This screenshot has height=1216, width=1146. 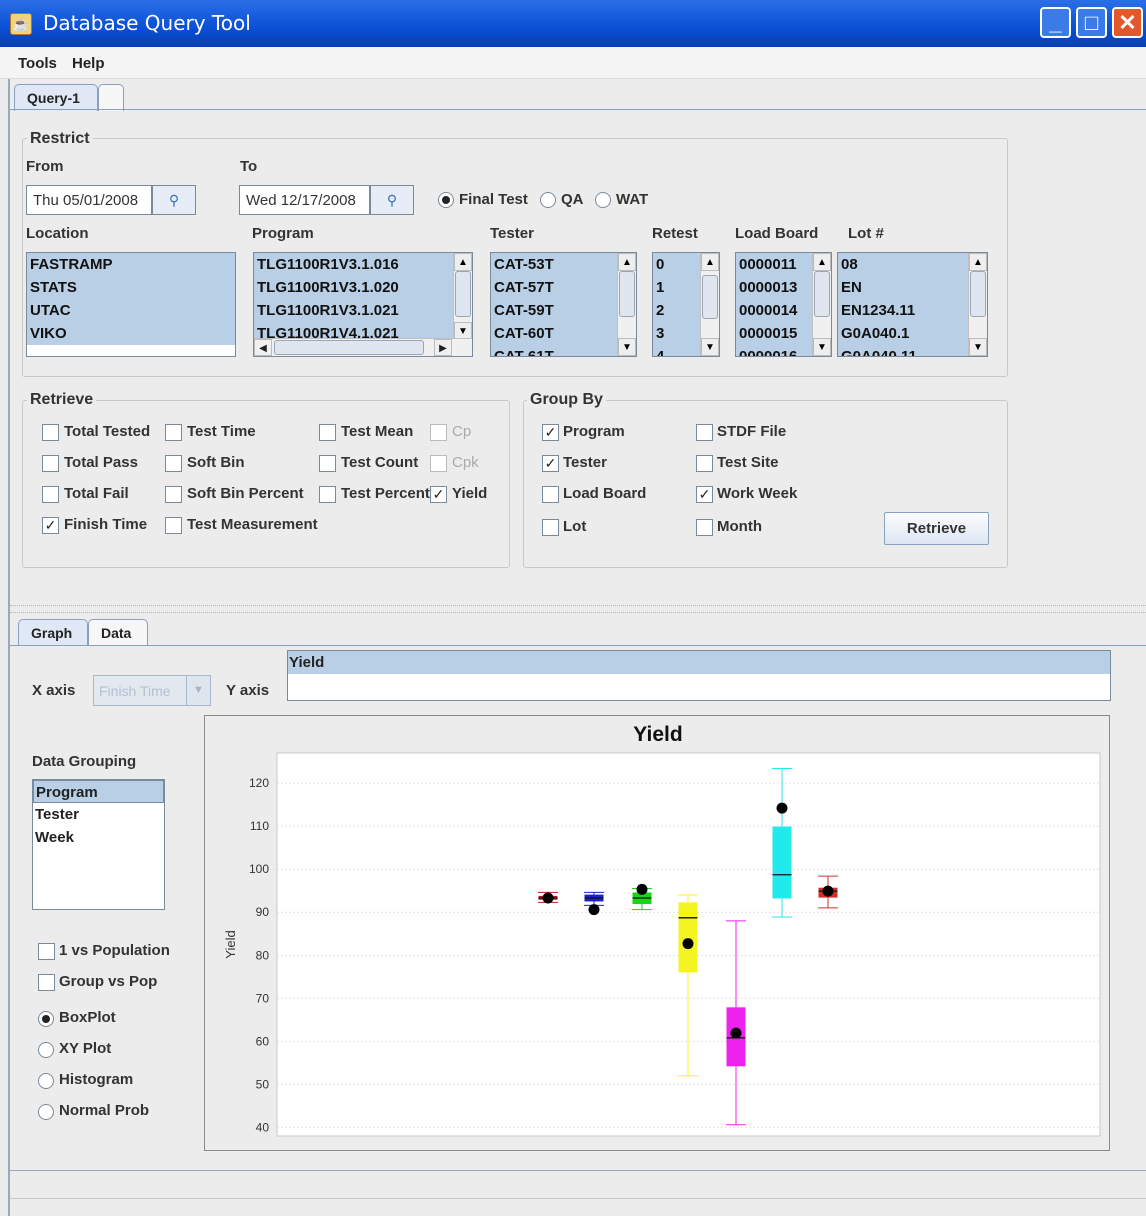 I want to click on minimize-button: _, so click(x=1055, y=22).